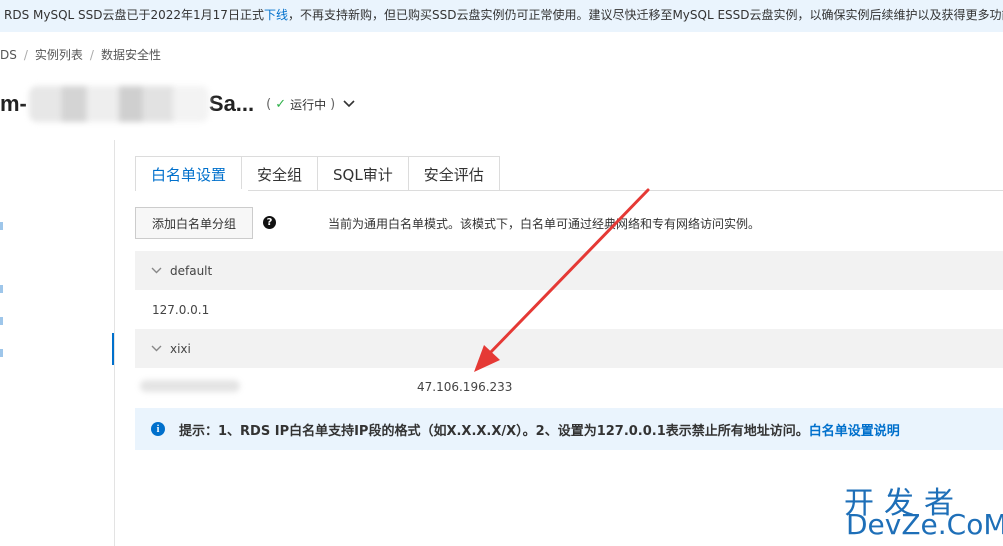 Image resolution: width=1003 pixels, height=546 pixels. I want to click on ip-value: 127.0.0.1, so click(181, 309).